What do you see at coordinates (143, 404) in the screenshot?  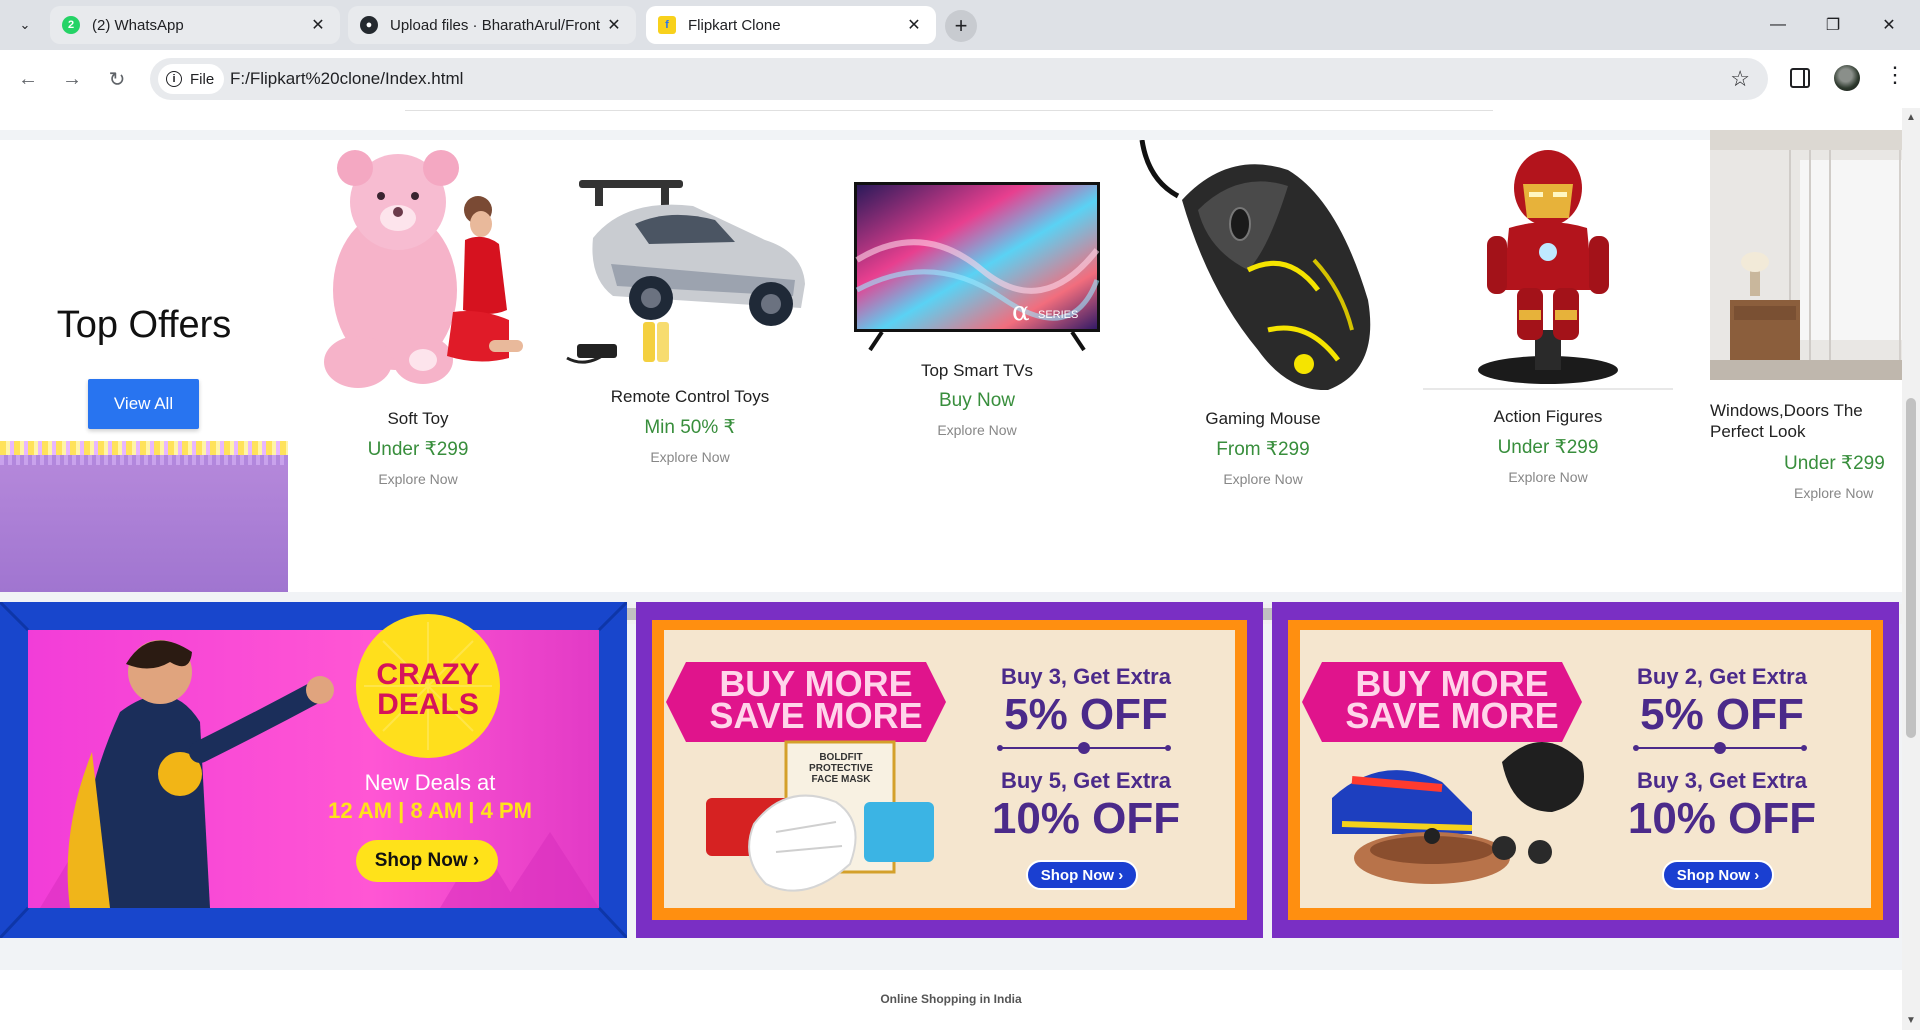 I see `view-all-button: View All` at bounding box center [143, 404].